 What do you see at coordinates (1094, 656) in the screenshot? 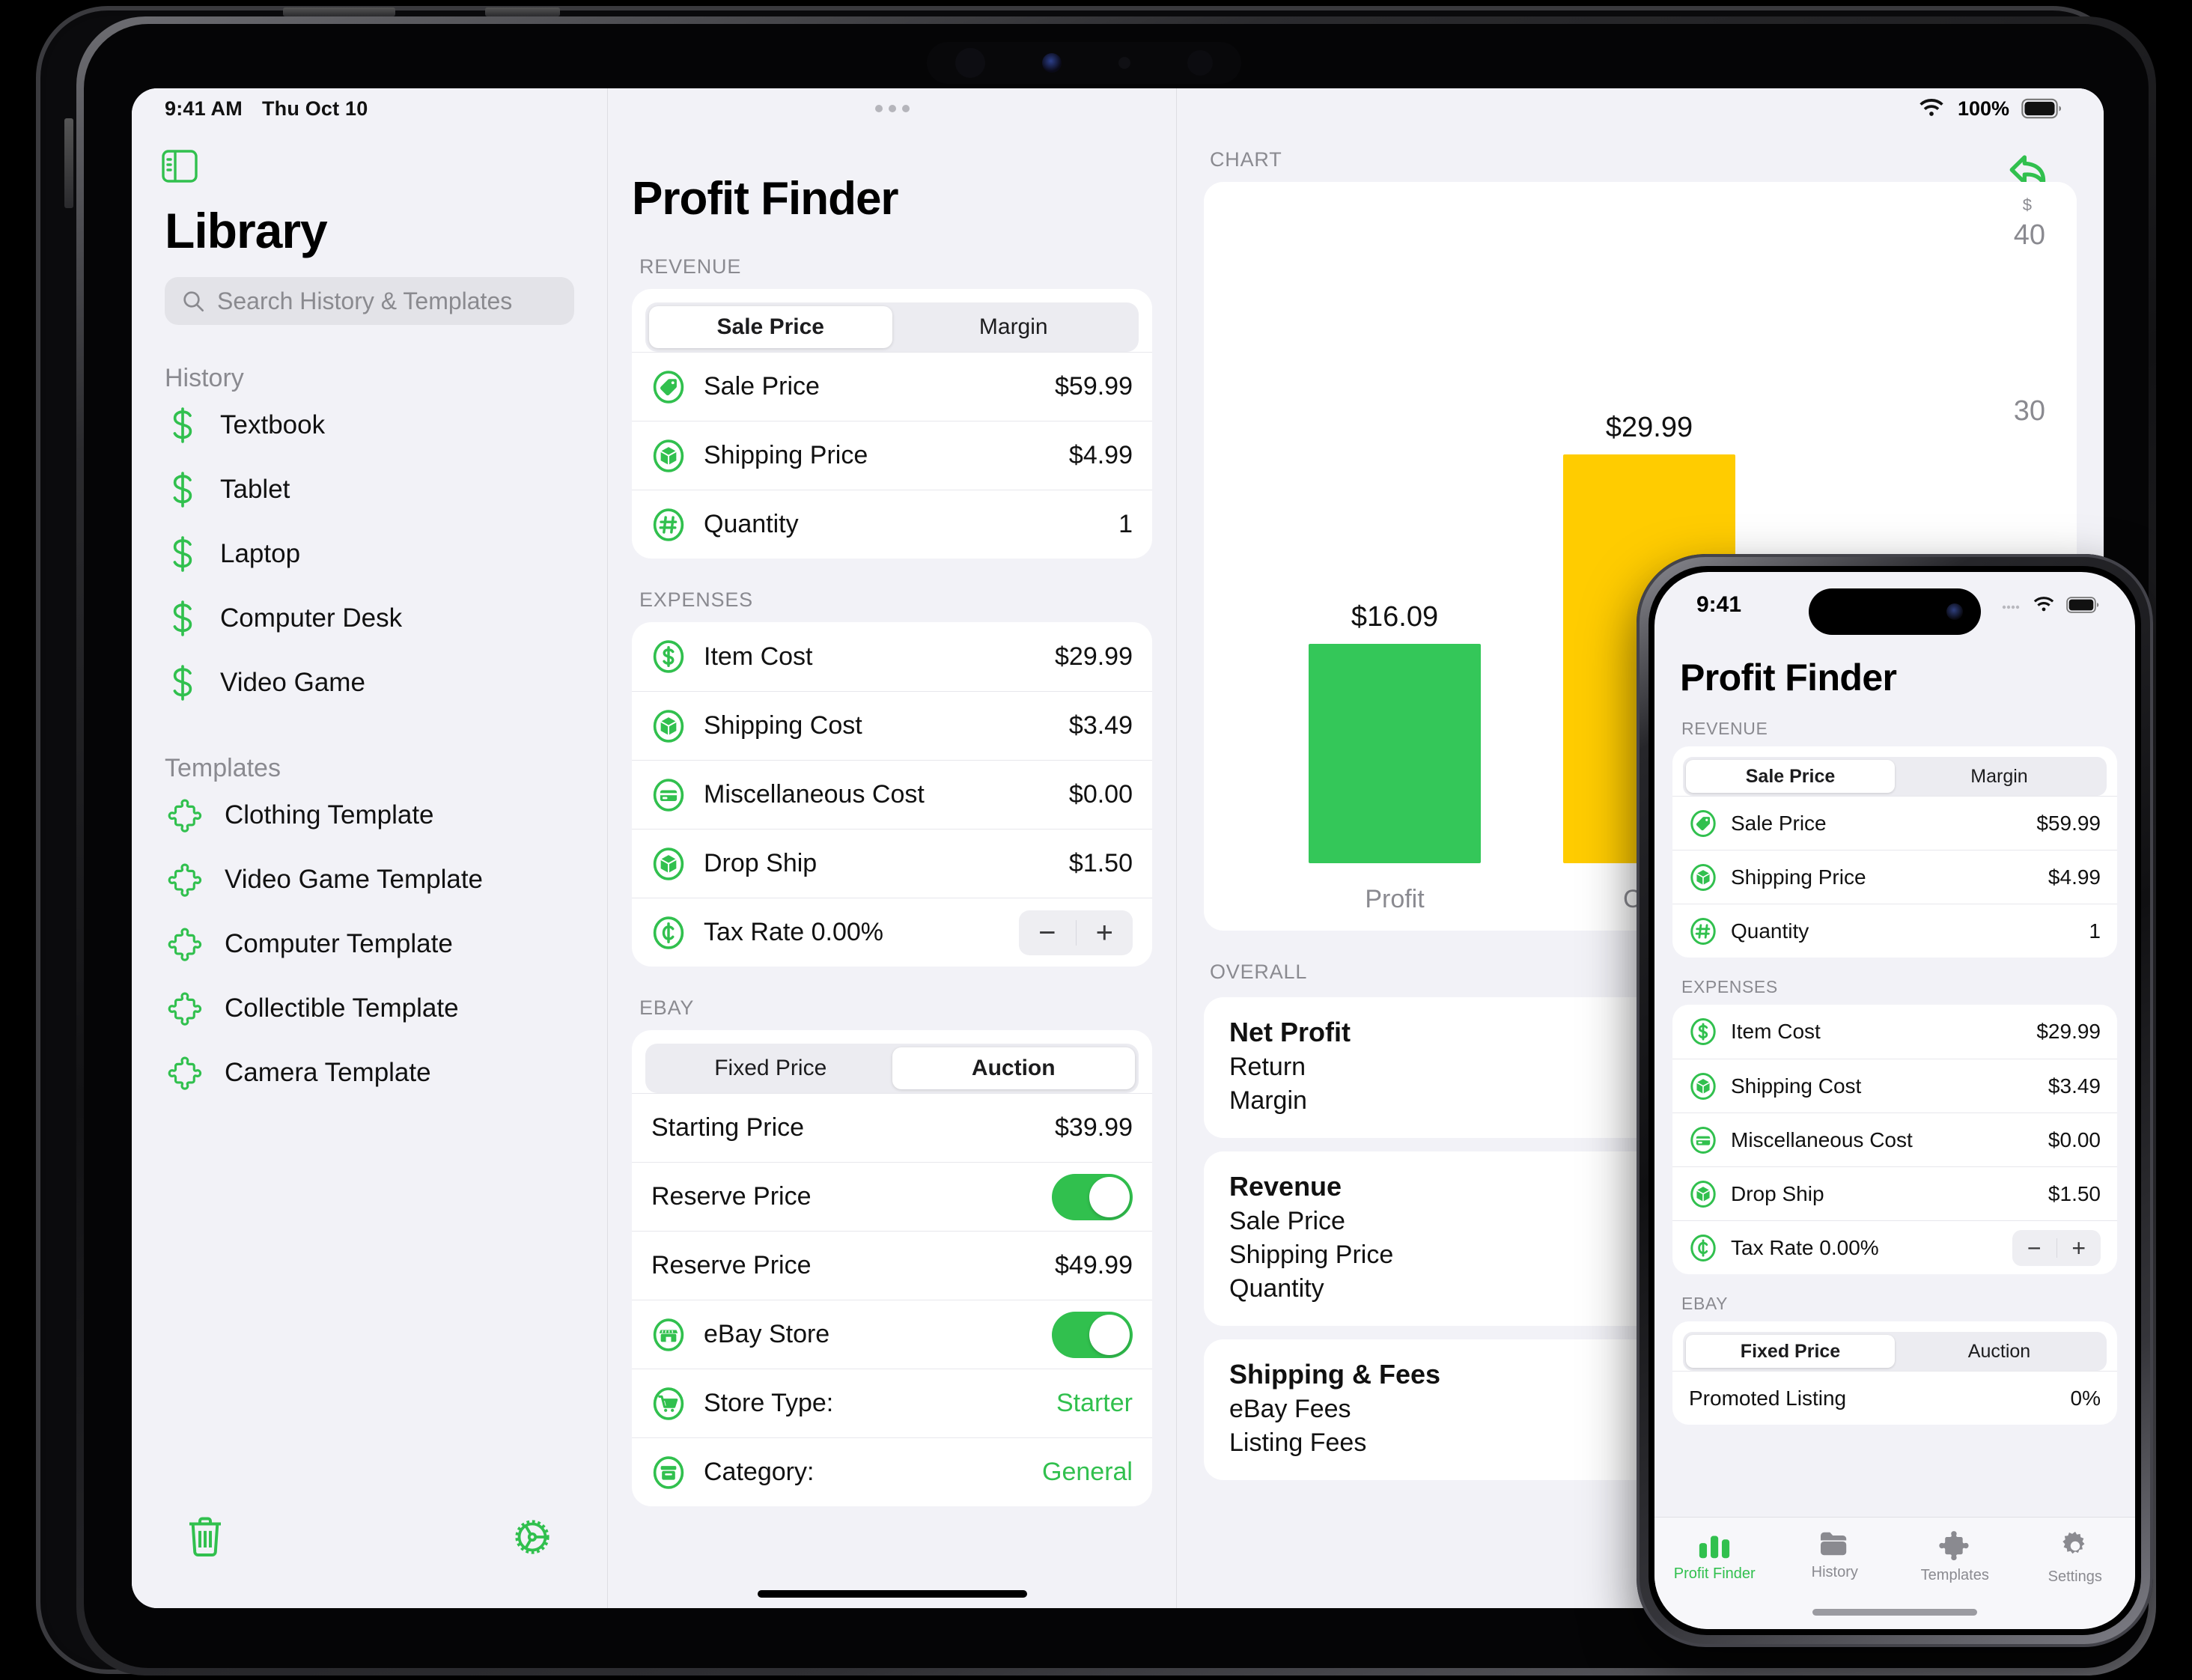
I see `row-value: $29.99` at bounding box center [1094, 656].